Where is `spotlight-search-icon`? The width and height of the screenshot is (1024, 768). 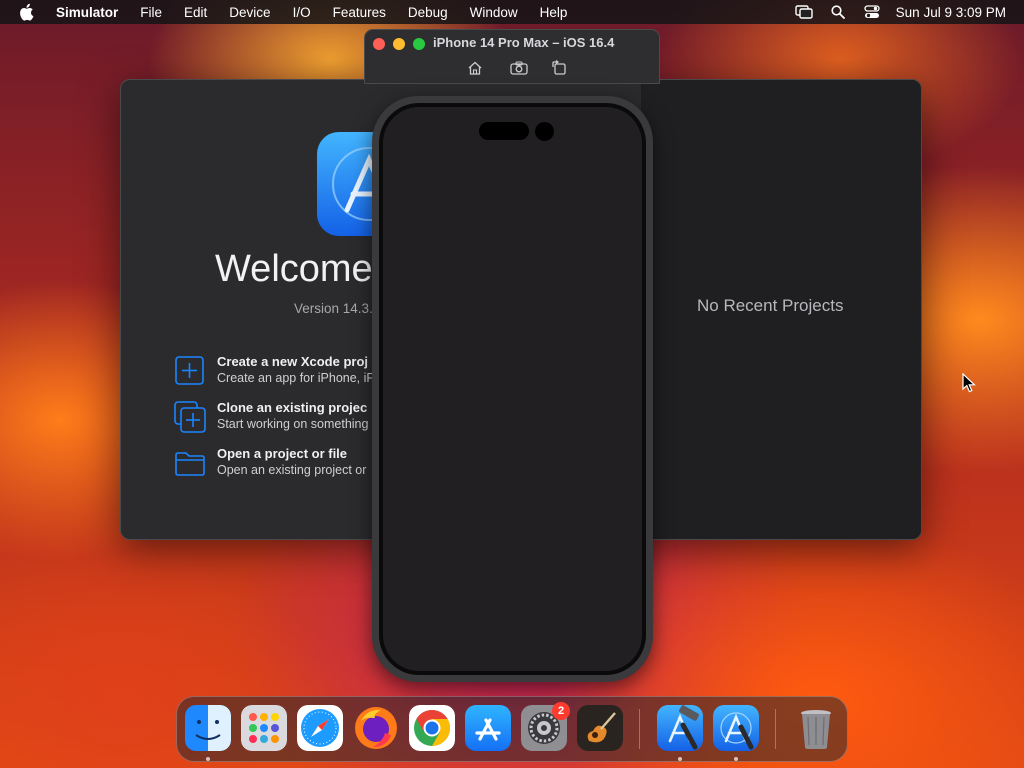 spotlight-search-icon is located at coordinates (838, 12).